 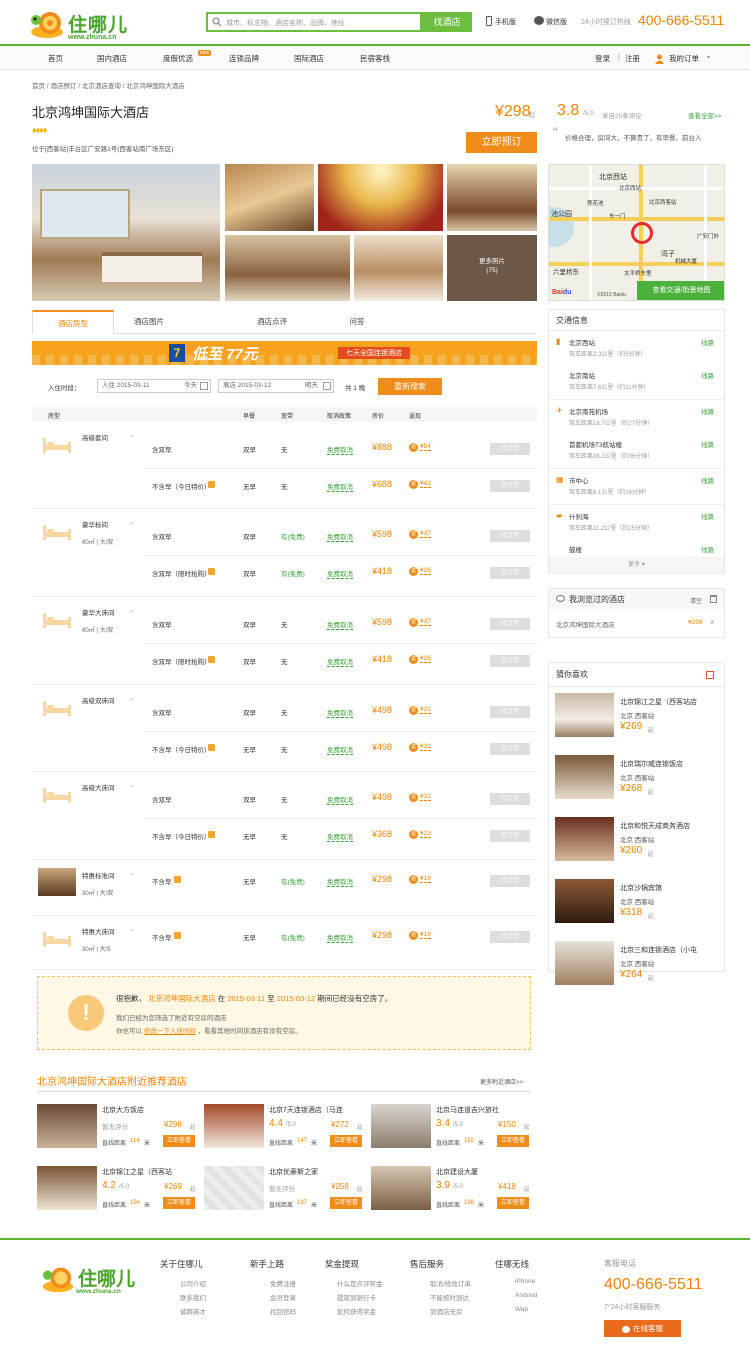 I want to click on remove-icon: ×, so click(x=712, y=622).